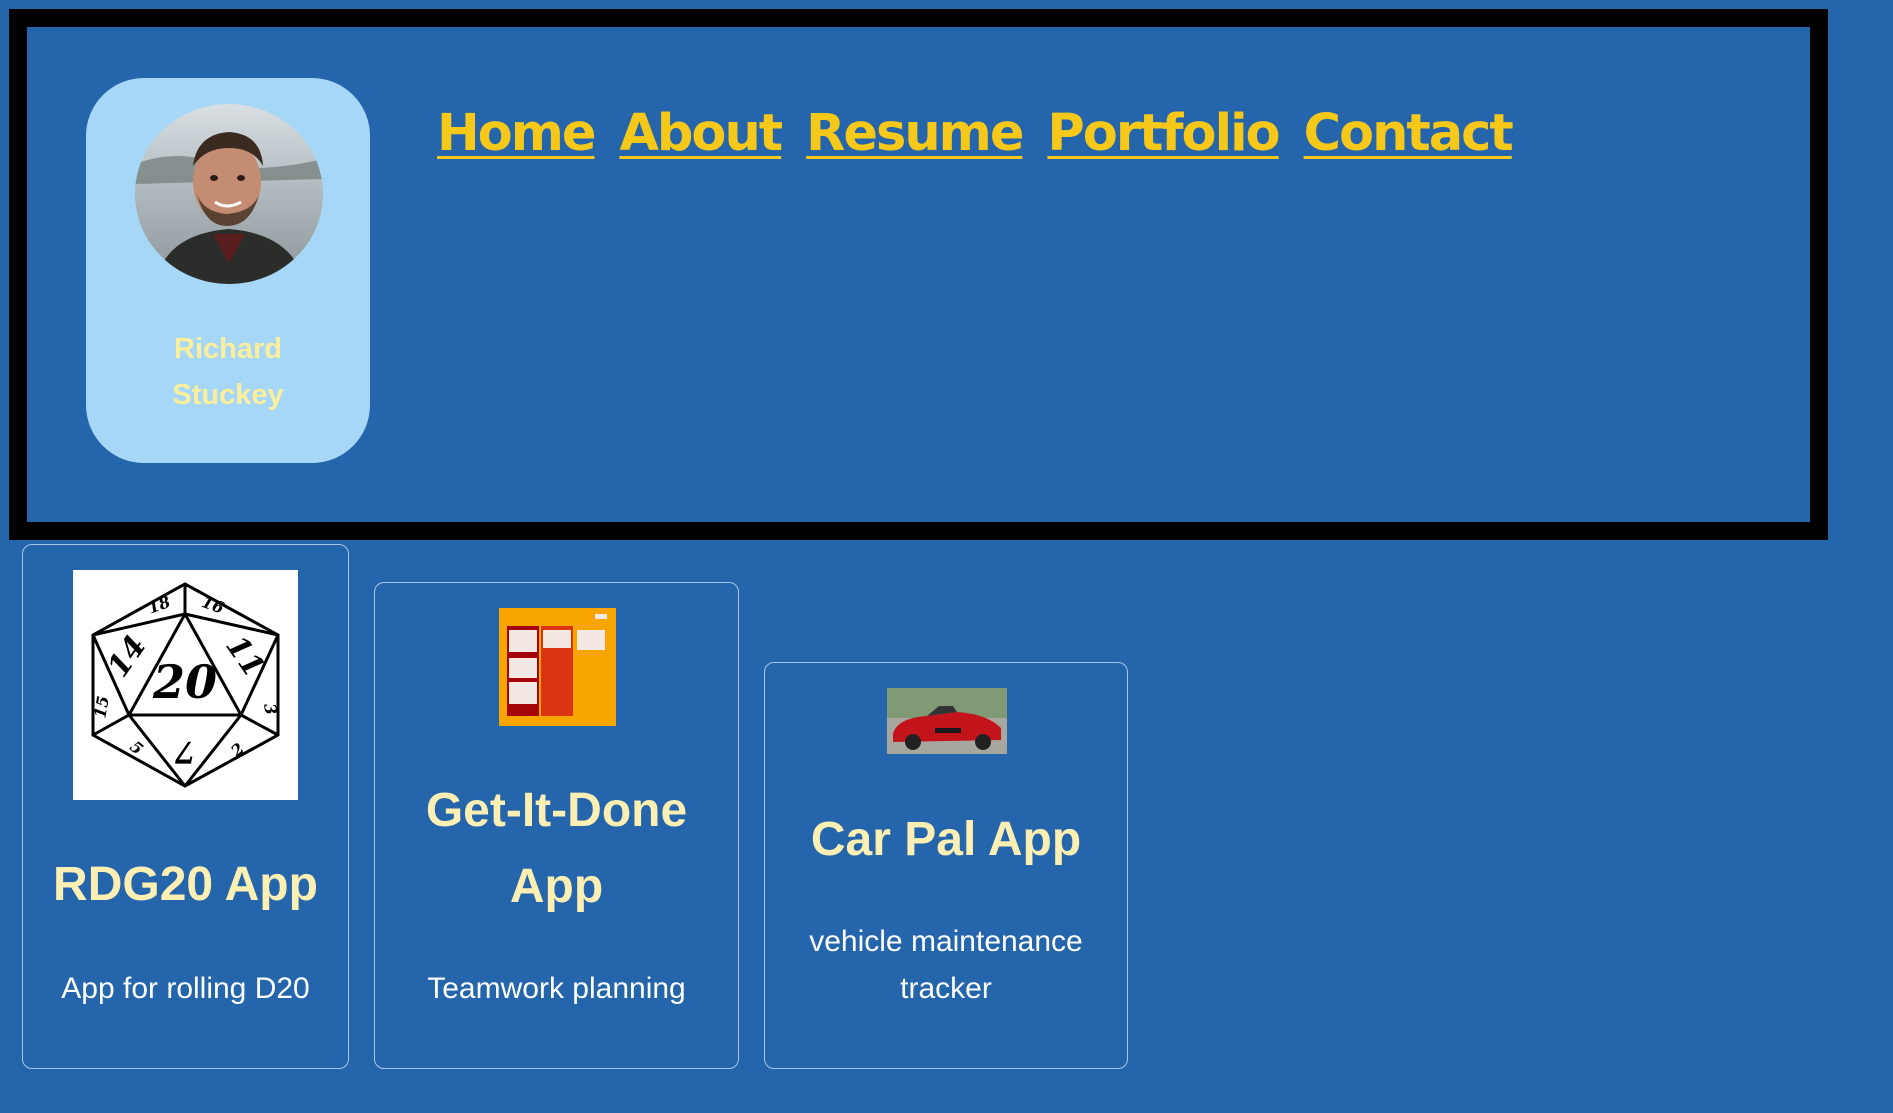  Describe the element at coordinates (184, 682) in the screenshot. I see `d20-face-center: 20` at that location.